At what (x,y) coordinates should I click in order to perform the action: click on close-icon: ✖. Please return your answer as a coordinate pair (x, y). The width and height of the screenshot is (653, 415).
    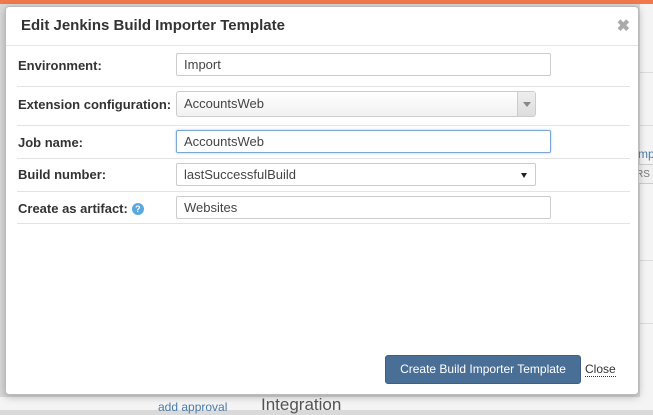
    Looking at the image, I should click on (623, 26).